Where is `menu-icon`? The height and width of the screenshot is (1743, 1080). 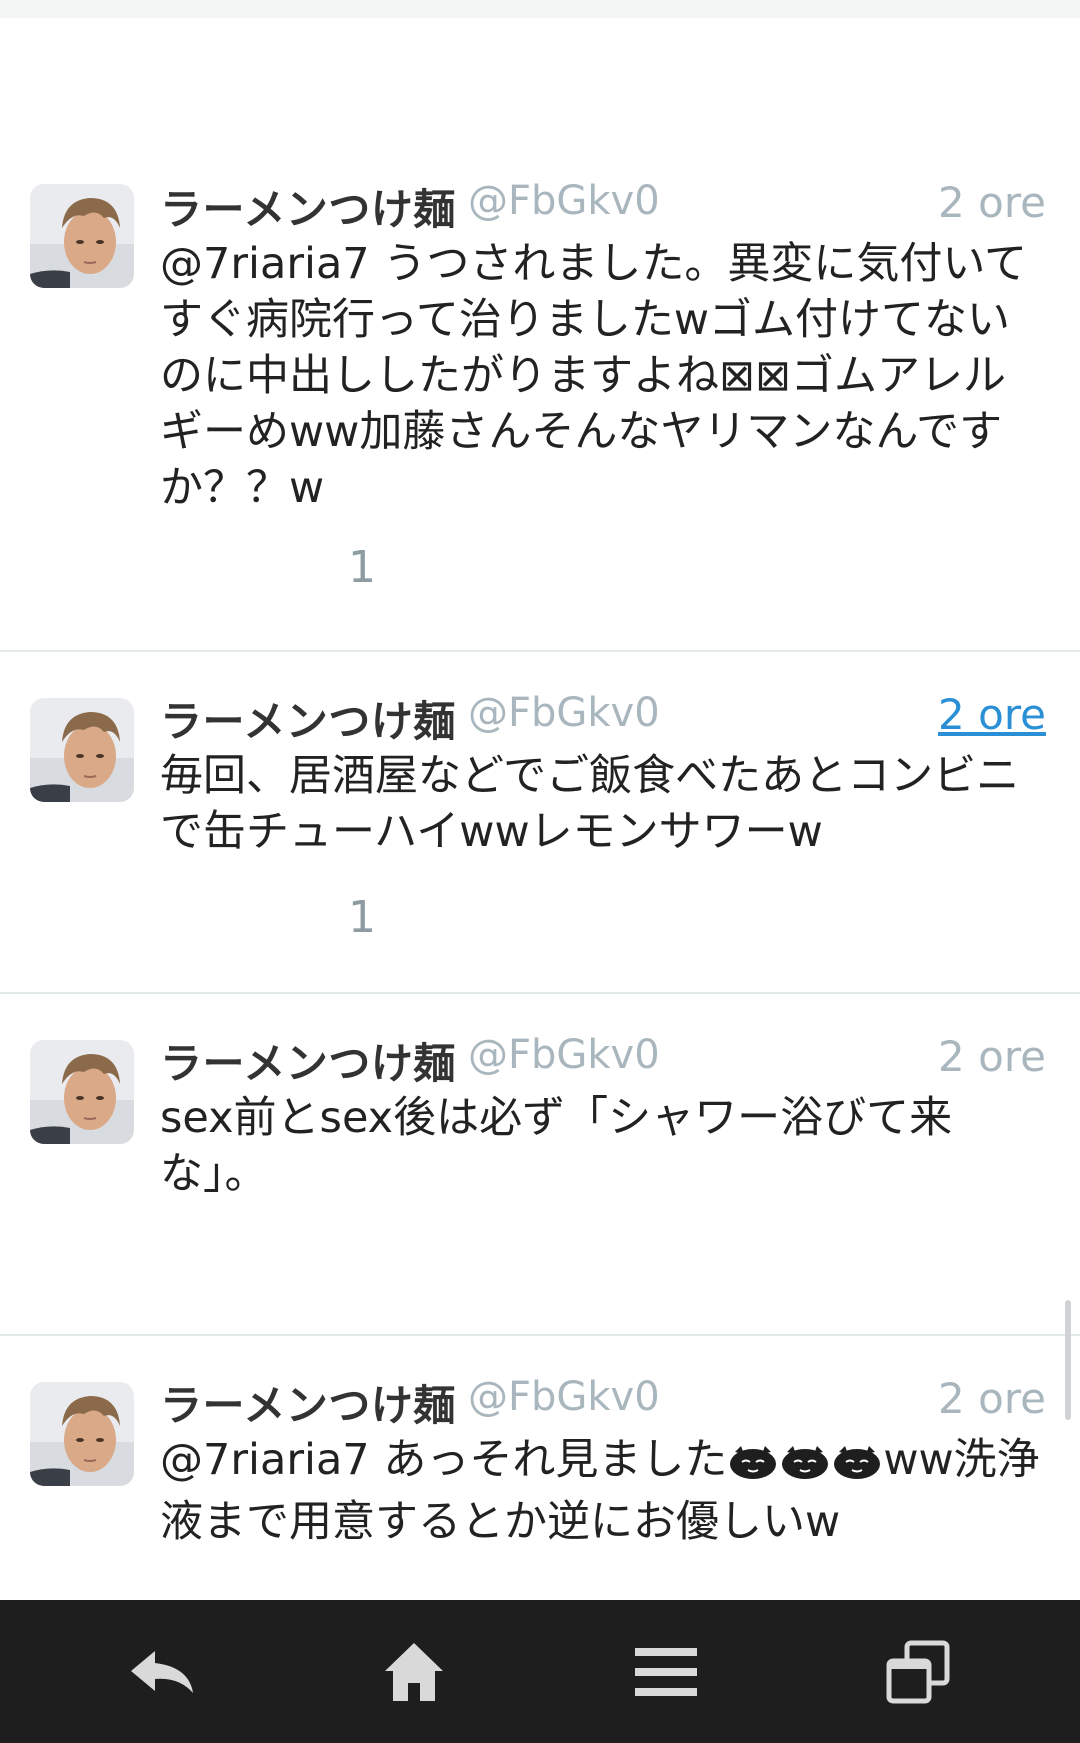
menu-icon is located at coordinates (666, 1671).